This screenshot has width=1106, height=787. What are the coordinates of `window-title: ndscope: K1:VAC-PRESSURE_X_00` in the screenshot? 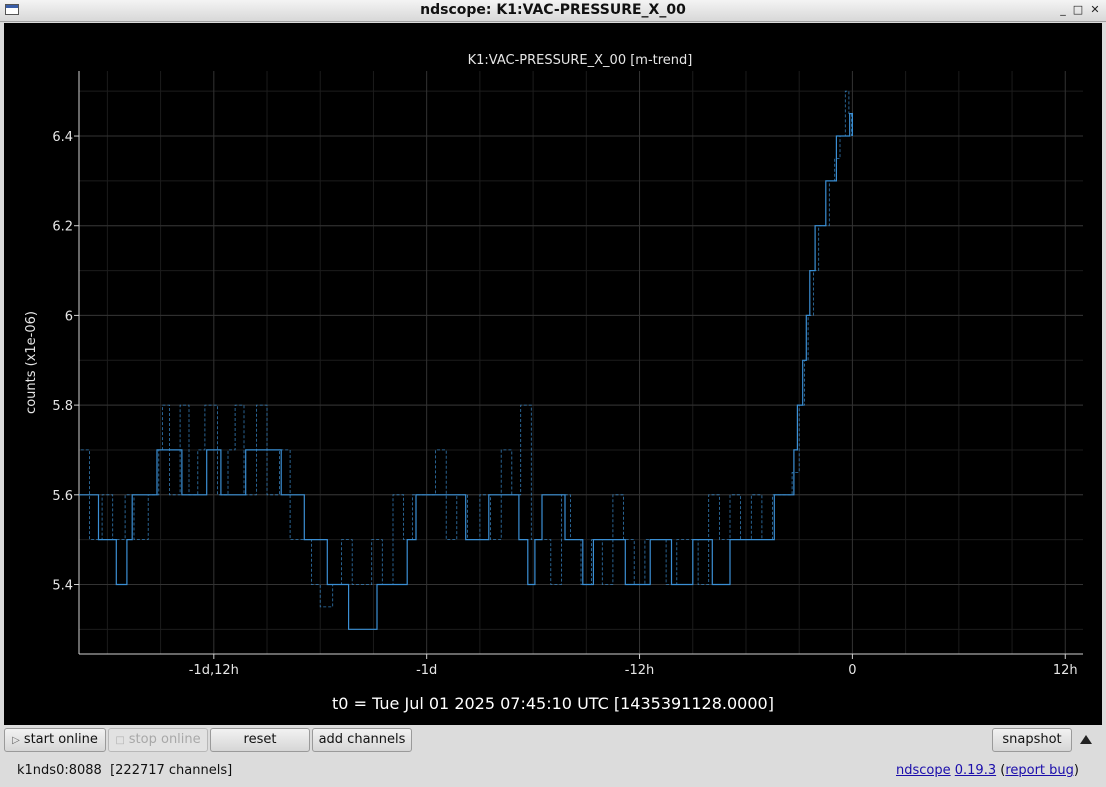 It's located at (553, 10).